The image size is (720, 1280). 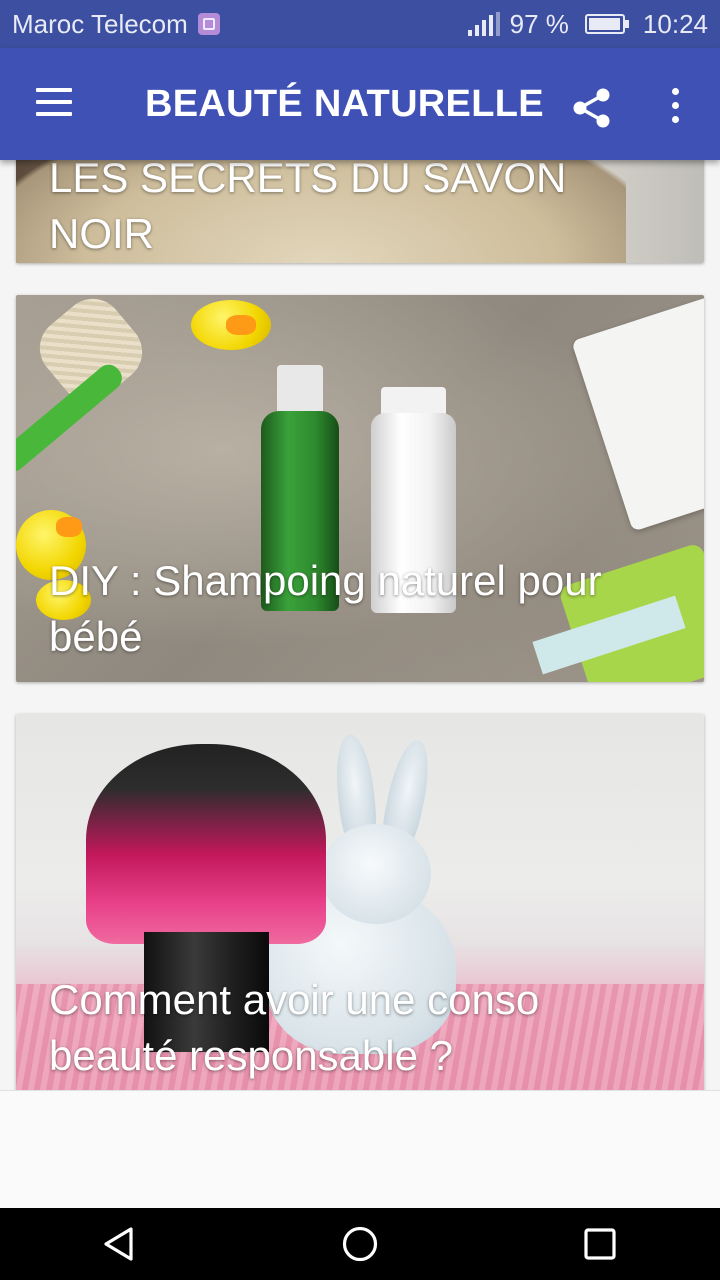 What do you see at coordinates (592, 108) in the screenshot?
I see `share-icon` at bounding box center [592, 108].